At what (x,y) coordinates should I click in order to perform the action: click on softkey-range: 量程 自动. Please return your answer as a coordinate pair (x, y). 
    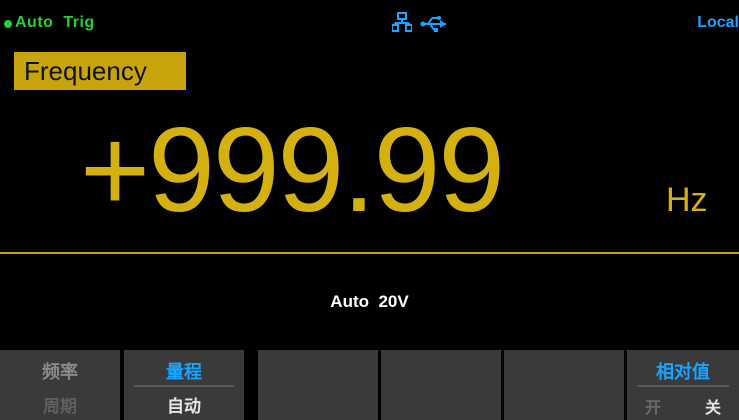
    Looking at the image, I should click on (184, 385).